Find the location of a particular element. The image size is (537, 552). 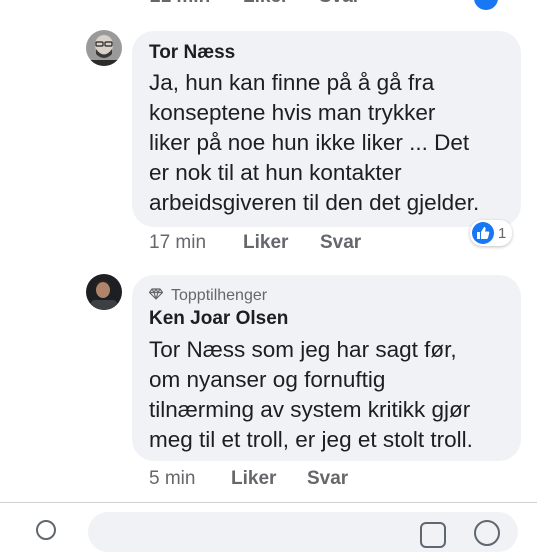

comment-author: Ken Joar Olsen is located at coordinates (218, 319).